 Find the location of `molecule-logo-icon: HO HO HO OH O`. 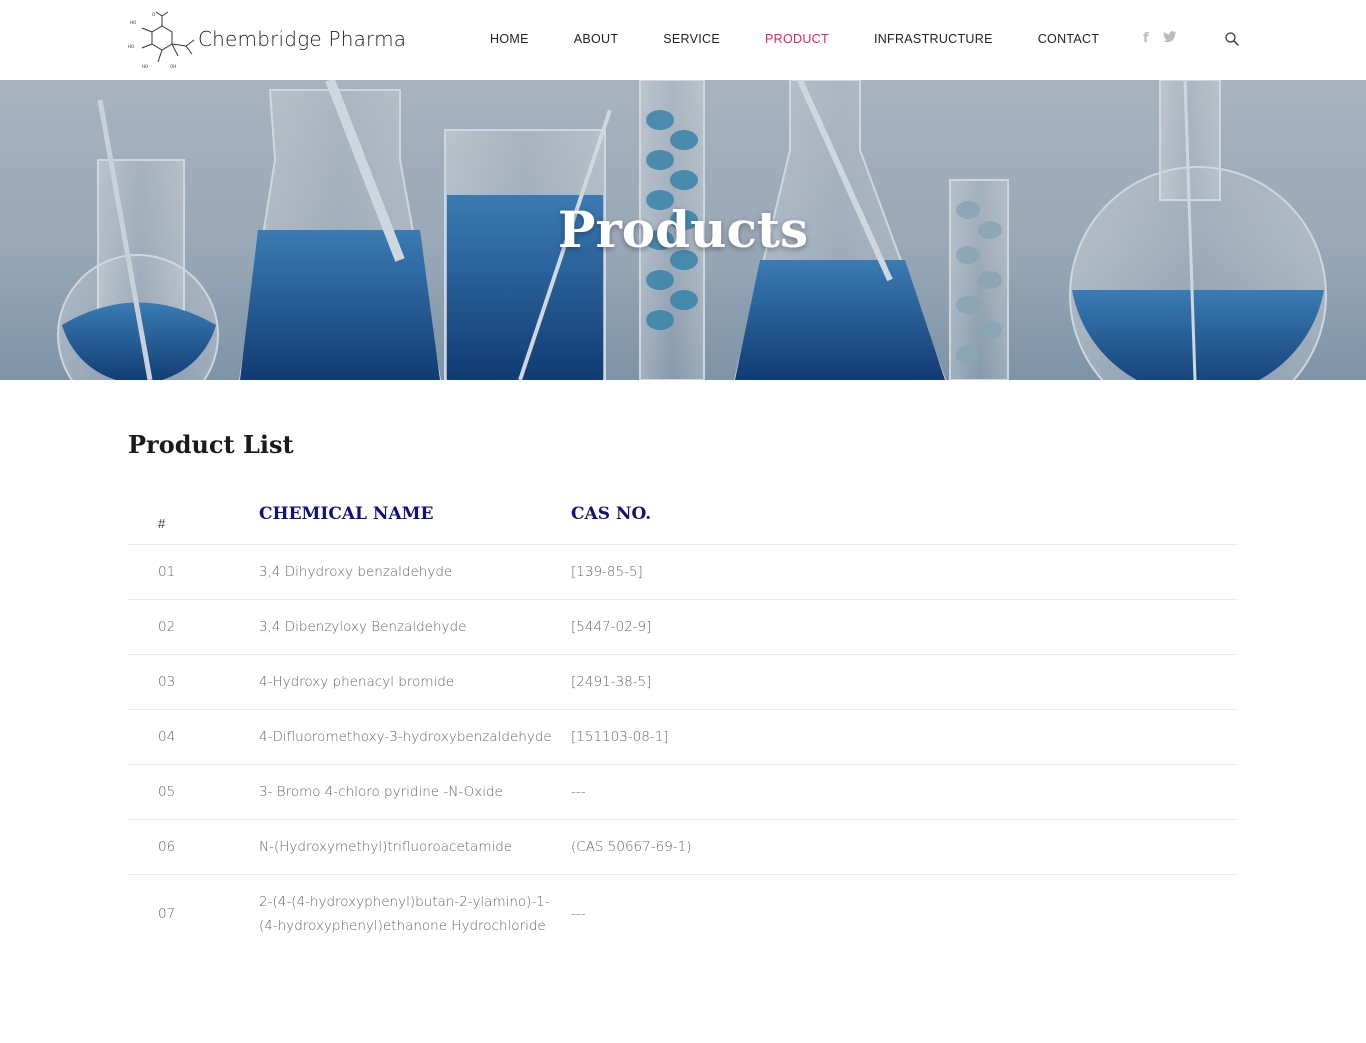

molecule-logo-icon: HO HO HO OH O is located at coordinates (163, 41).